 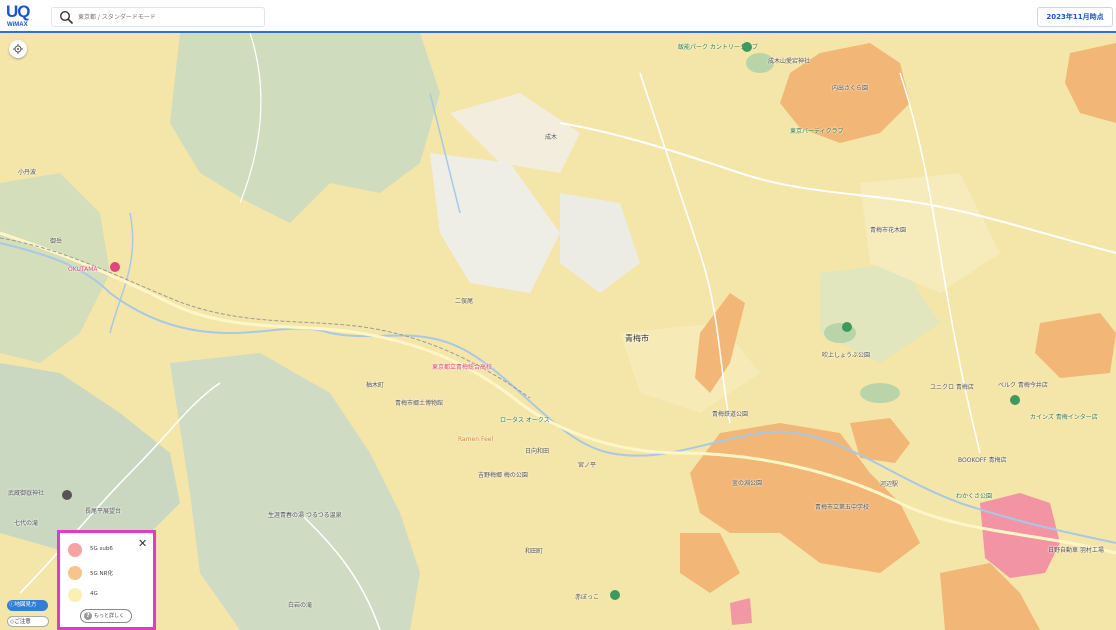 I want to click on map-label: BOOKOFF 青梅店, so click(x=982, y=459).